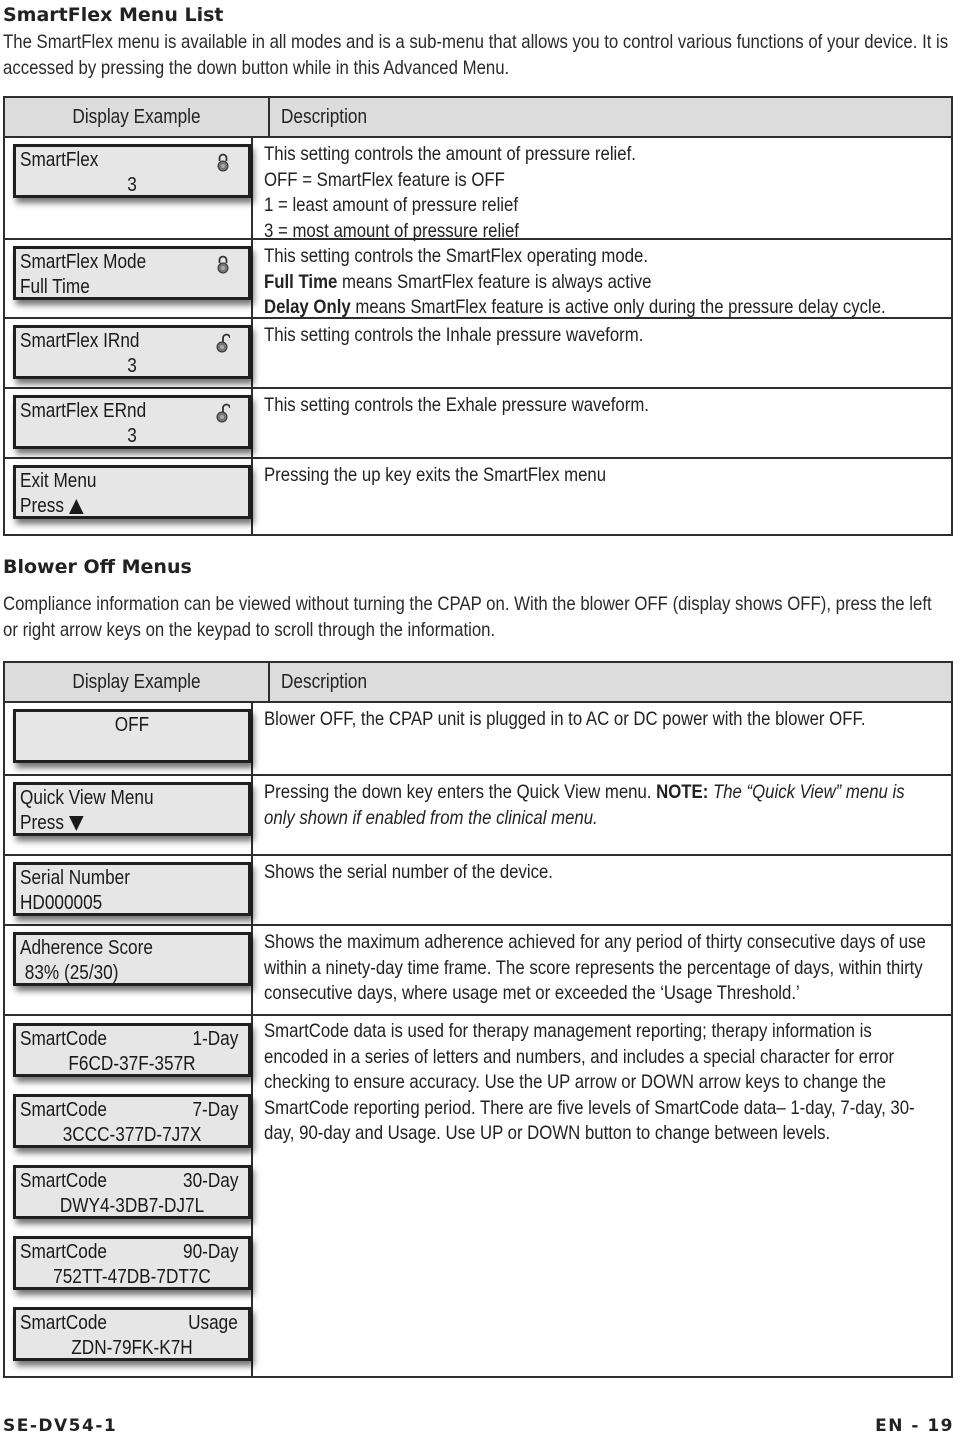  Describe the element at coordinates (210, 1252) in the screenshot. I see `display-period: 90-Day` at that location.